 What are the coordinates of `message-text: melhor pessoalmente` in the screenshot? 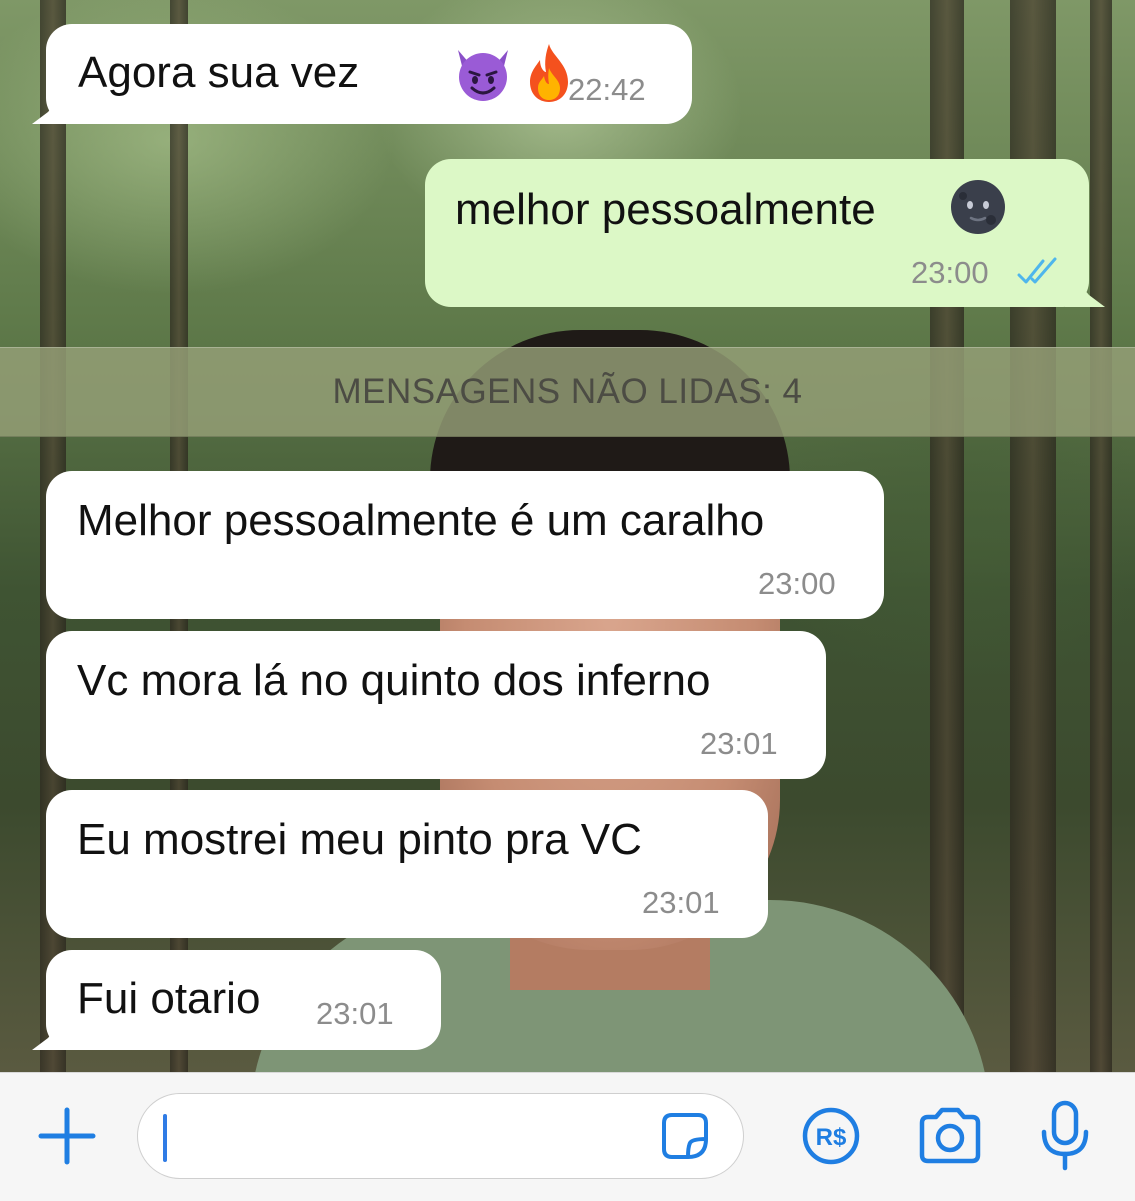 It's located at (665, 209).